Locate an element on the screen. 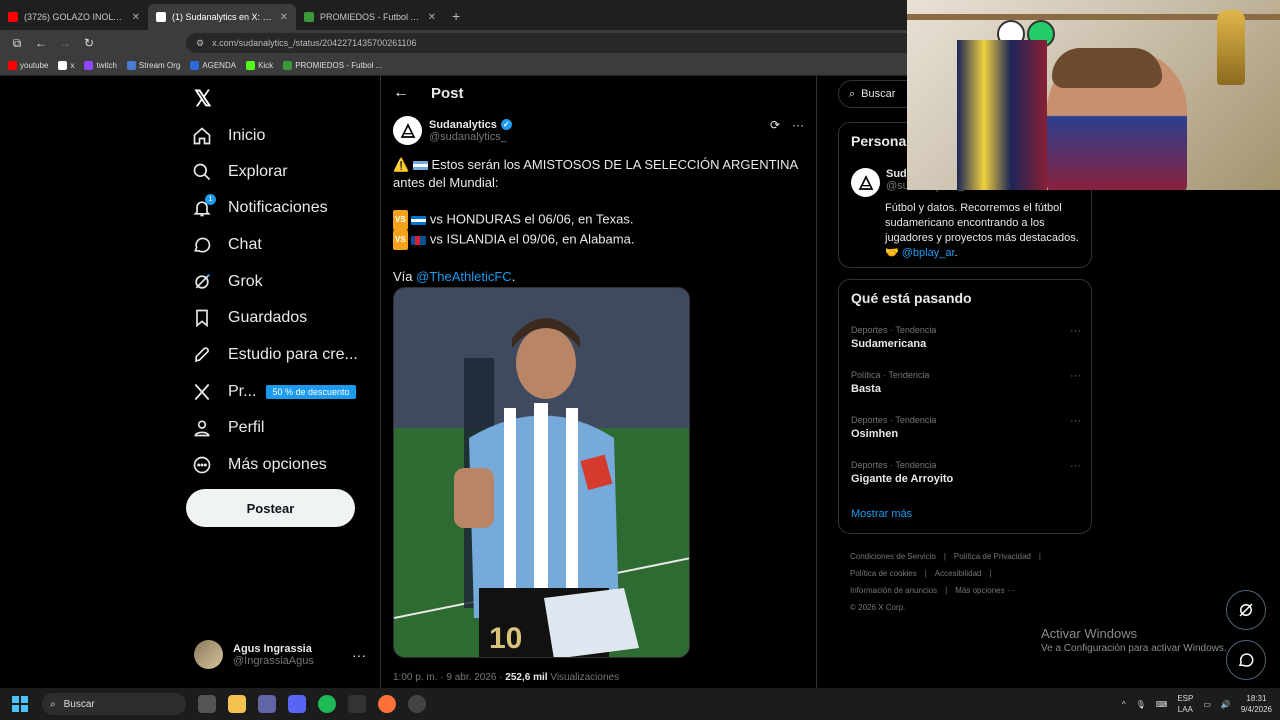 The width and height of the screenshot is (1280, 720). author-handle: @sudanalytics_ is located at coordinates (468, 136).